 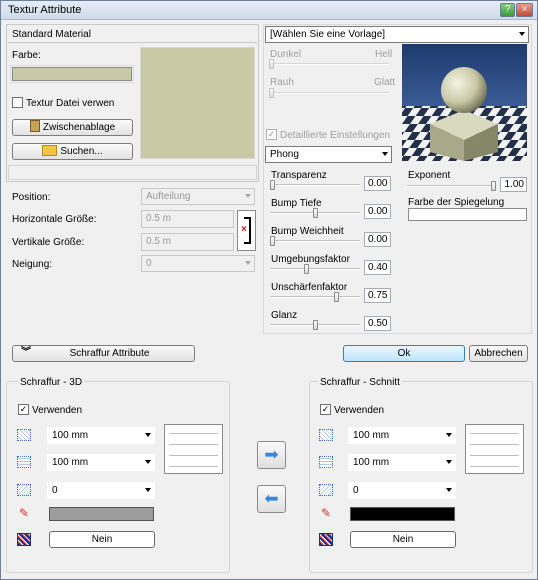 I want to click on copy-left-arrow-button: ⬅, so click(x=271, y=499).